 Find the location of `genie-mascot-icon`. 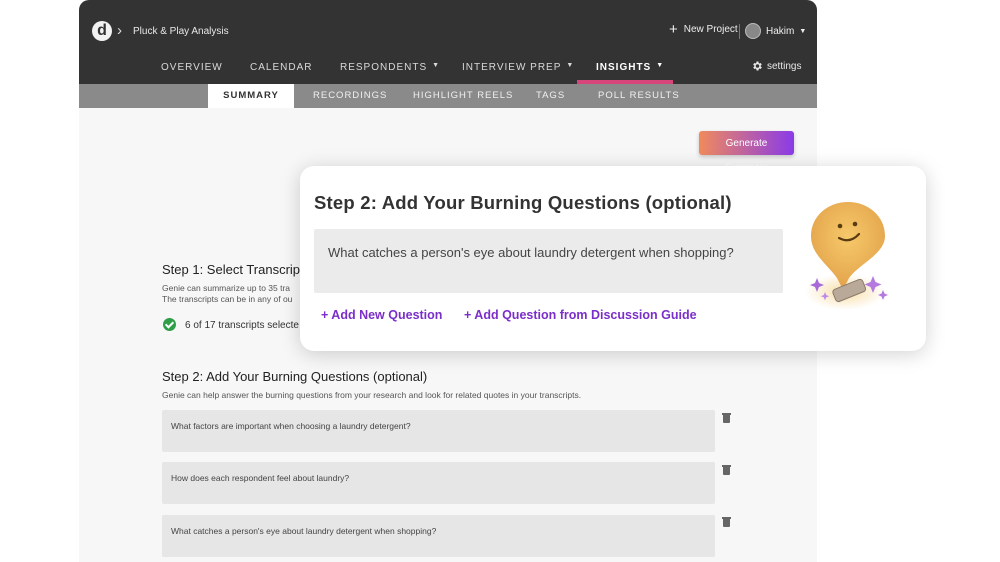

genie-mascot-icon is located at coordinates (846, 256).